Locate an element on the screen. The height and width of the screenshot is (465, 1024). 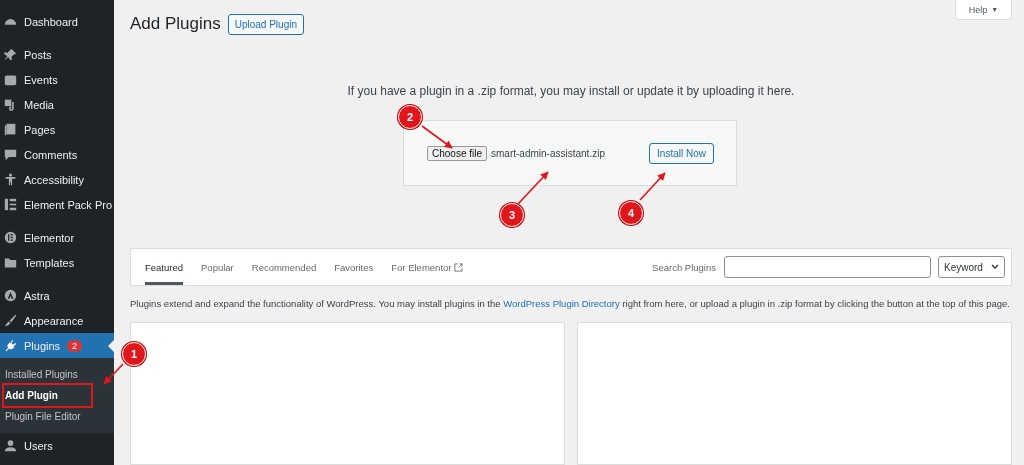
pin-icon is located at coordinates (10, 54).